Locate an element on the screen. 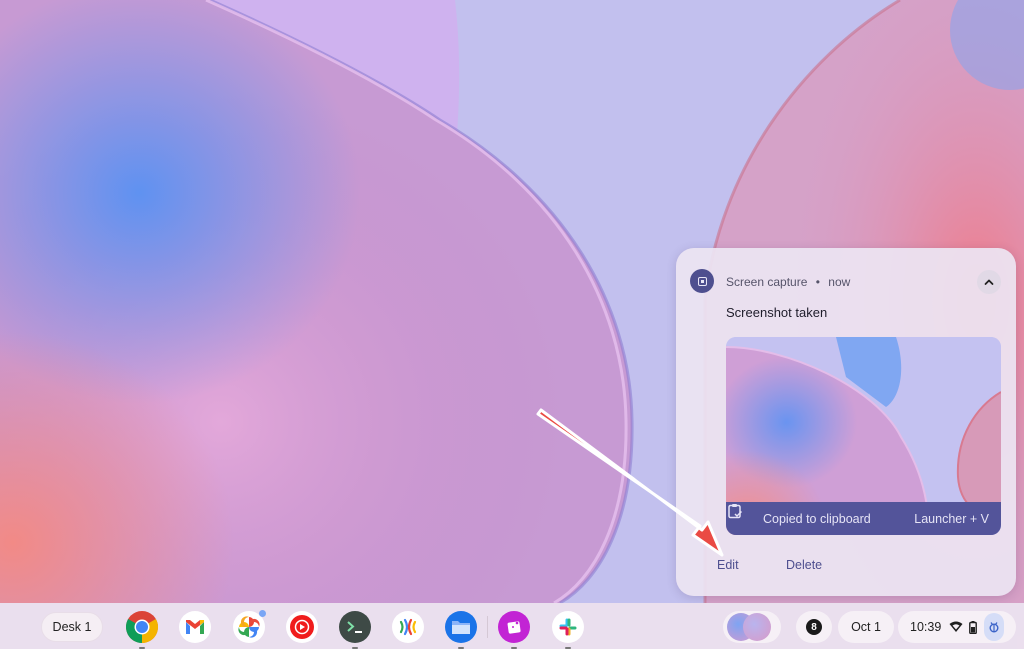 The width and height of the screenshot is (1024, 649). shelf-app-terminal is located at coordinates (355, 630).